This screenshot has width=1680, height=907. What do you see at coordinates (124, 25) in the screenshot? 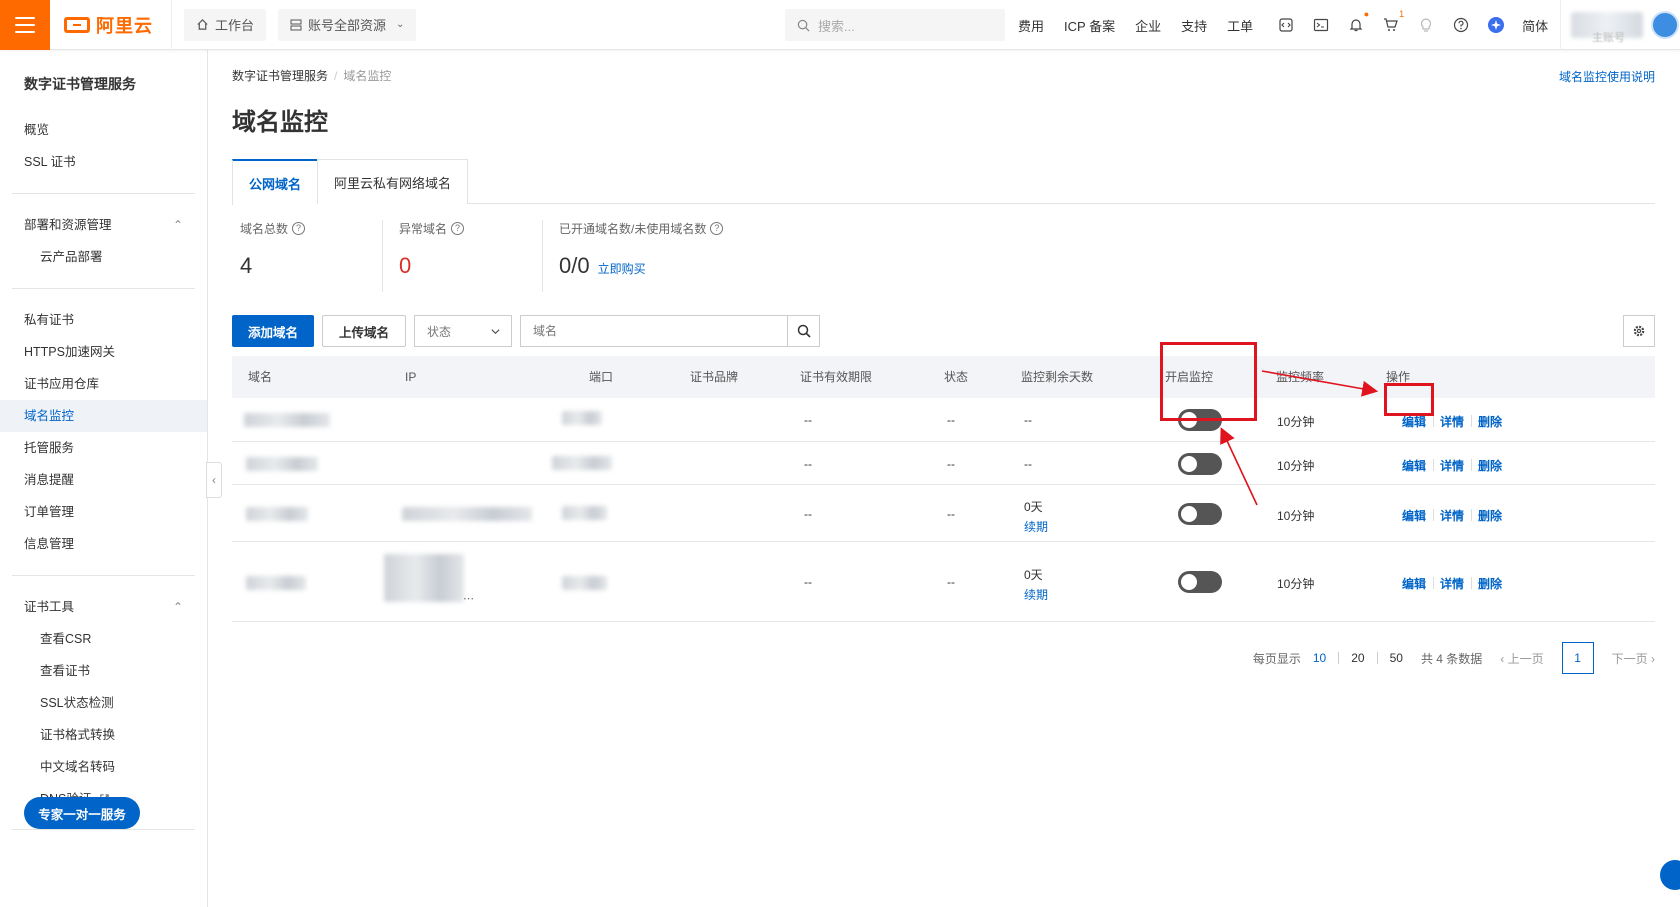
I see `brand-name: 阿里云` at bounding box center [124, 25].